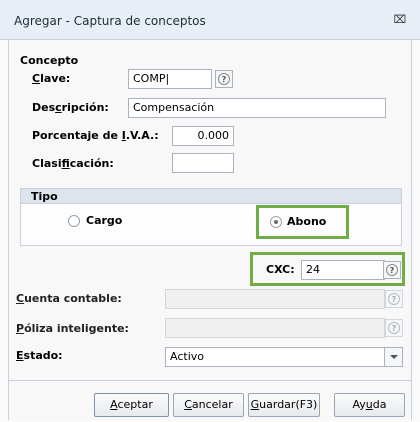  Describe the element at coordinates (369, 405) in the screenshot. I see `ayuda-button: Ayuda` at that location.